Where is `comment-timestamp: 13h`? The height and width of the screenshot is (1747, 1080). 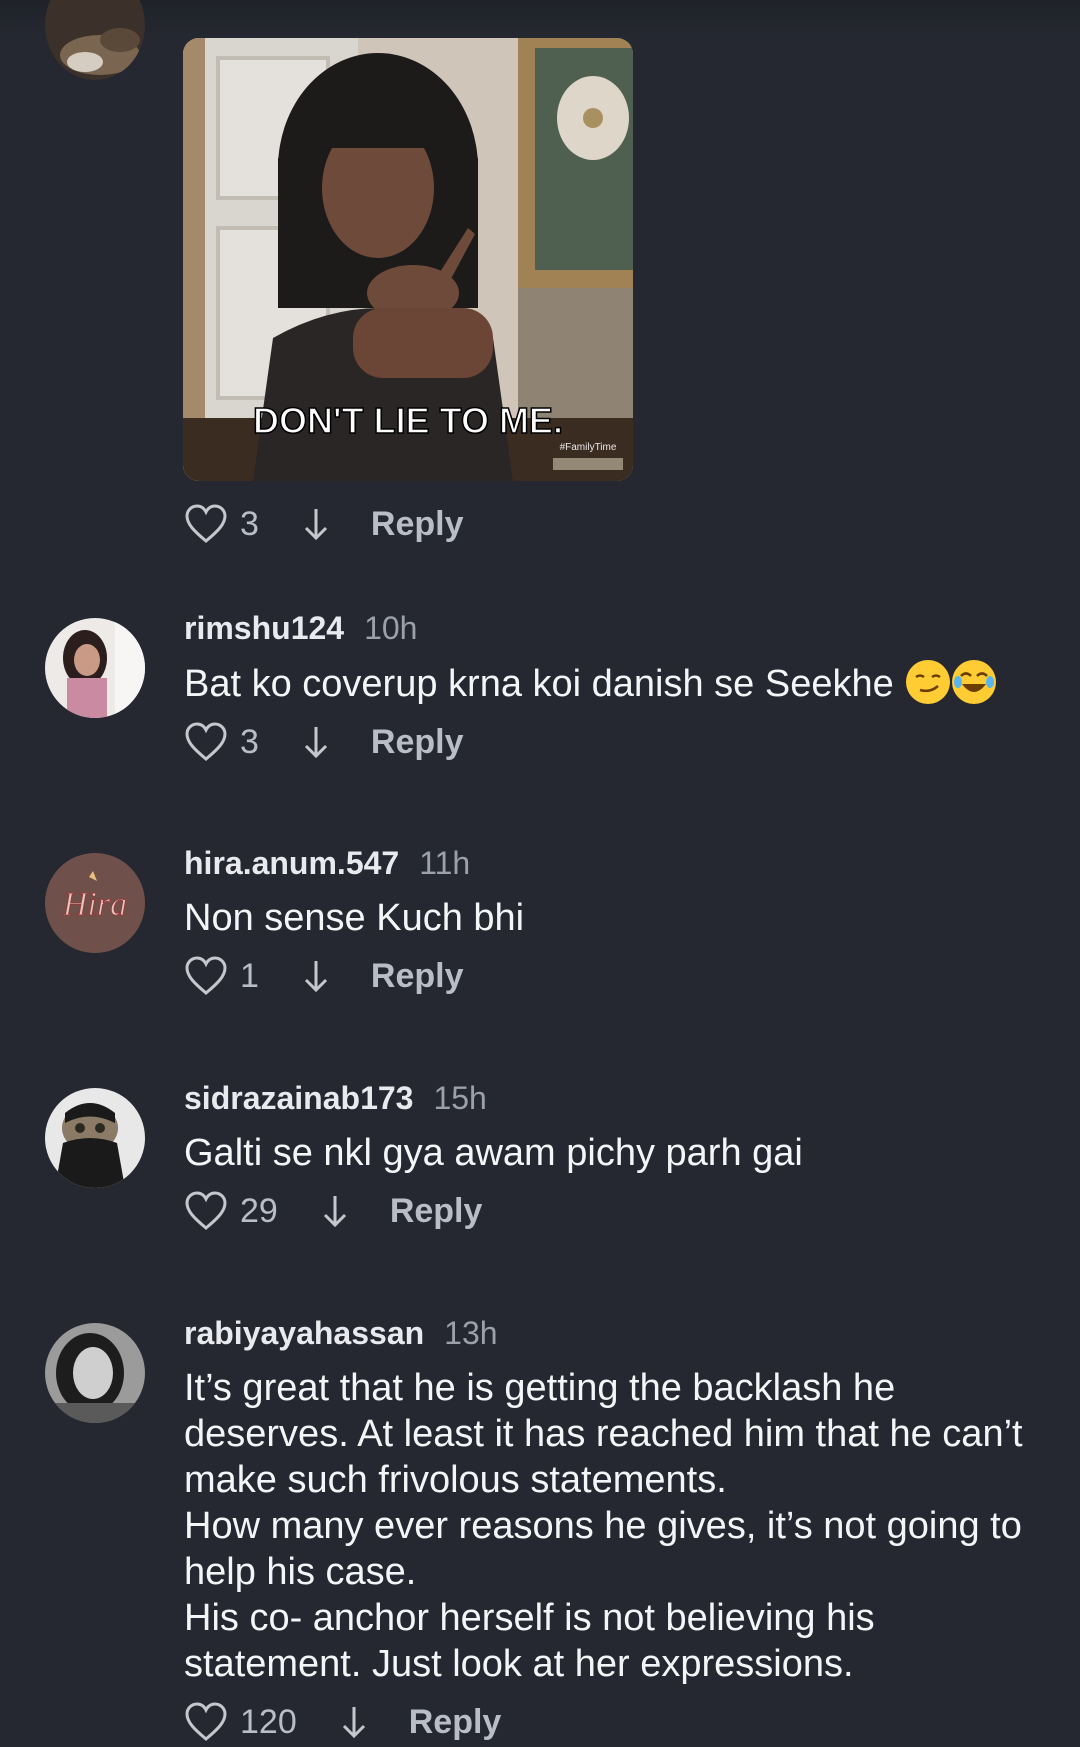 comment-timestamp: 13h is located at coordinates (471, 1333).